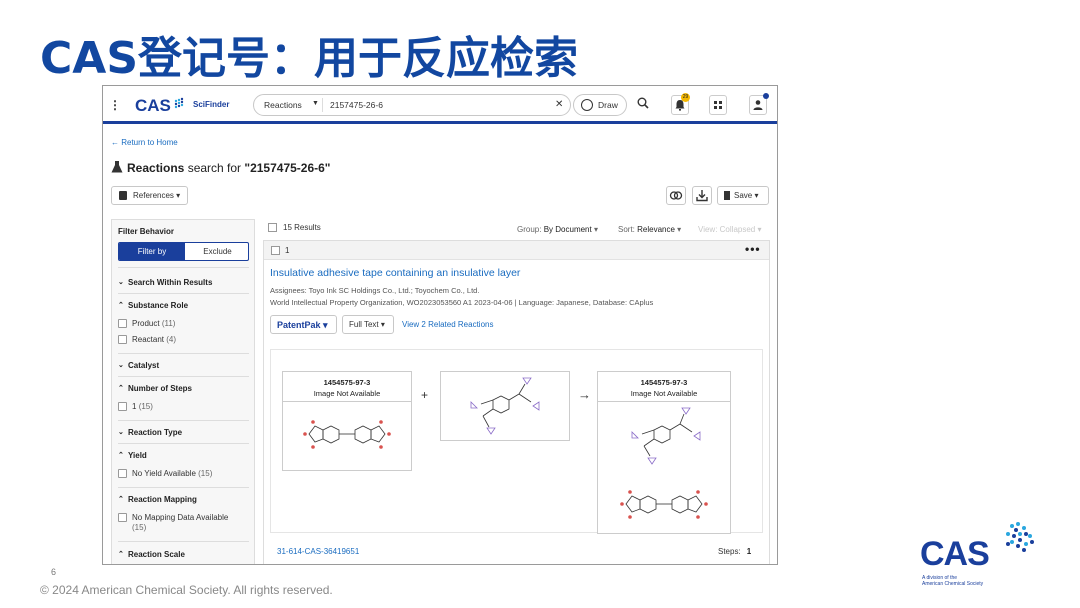 The image size is (1080, 608). I want to click on apps-button, so click(718, 105).